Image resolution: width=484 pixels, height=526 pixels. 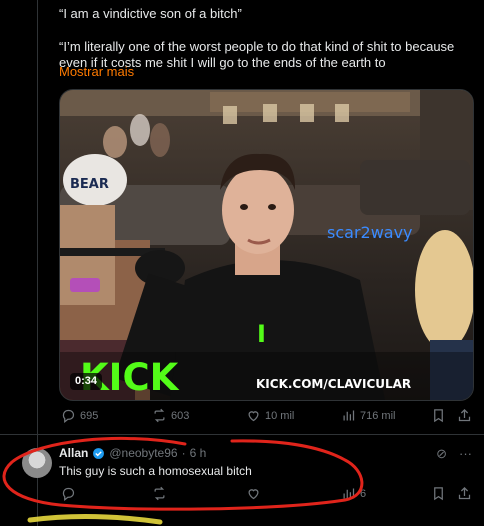 I want to click on bookmark-button, so click(x=438, y=415).